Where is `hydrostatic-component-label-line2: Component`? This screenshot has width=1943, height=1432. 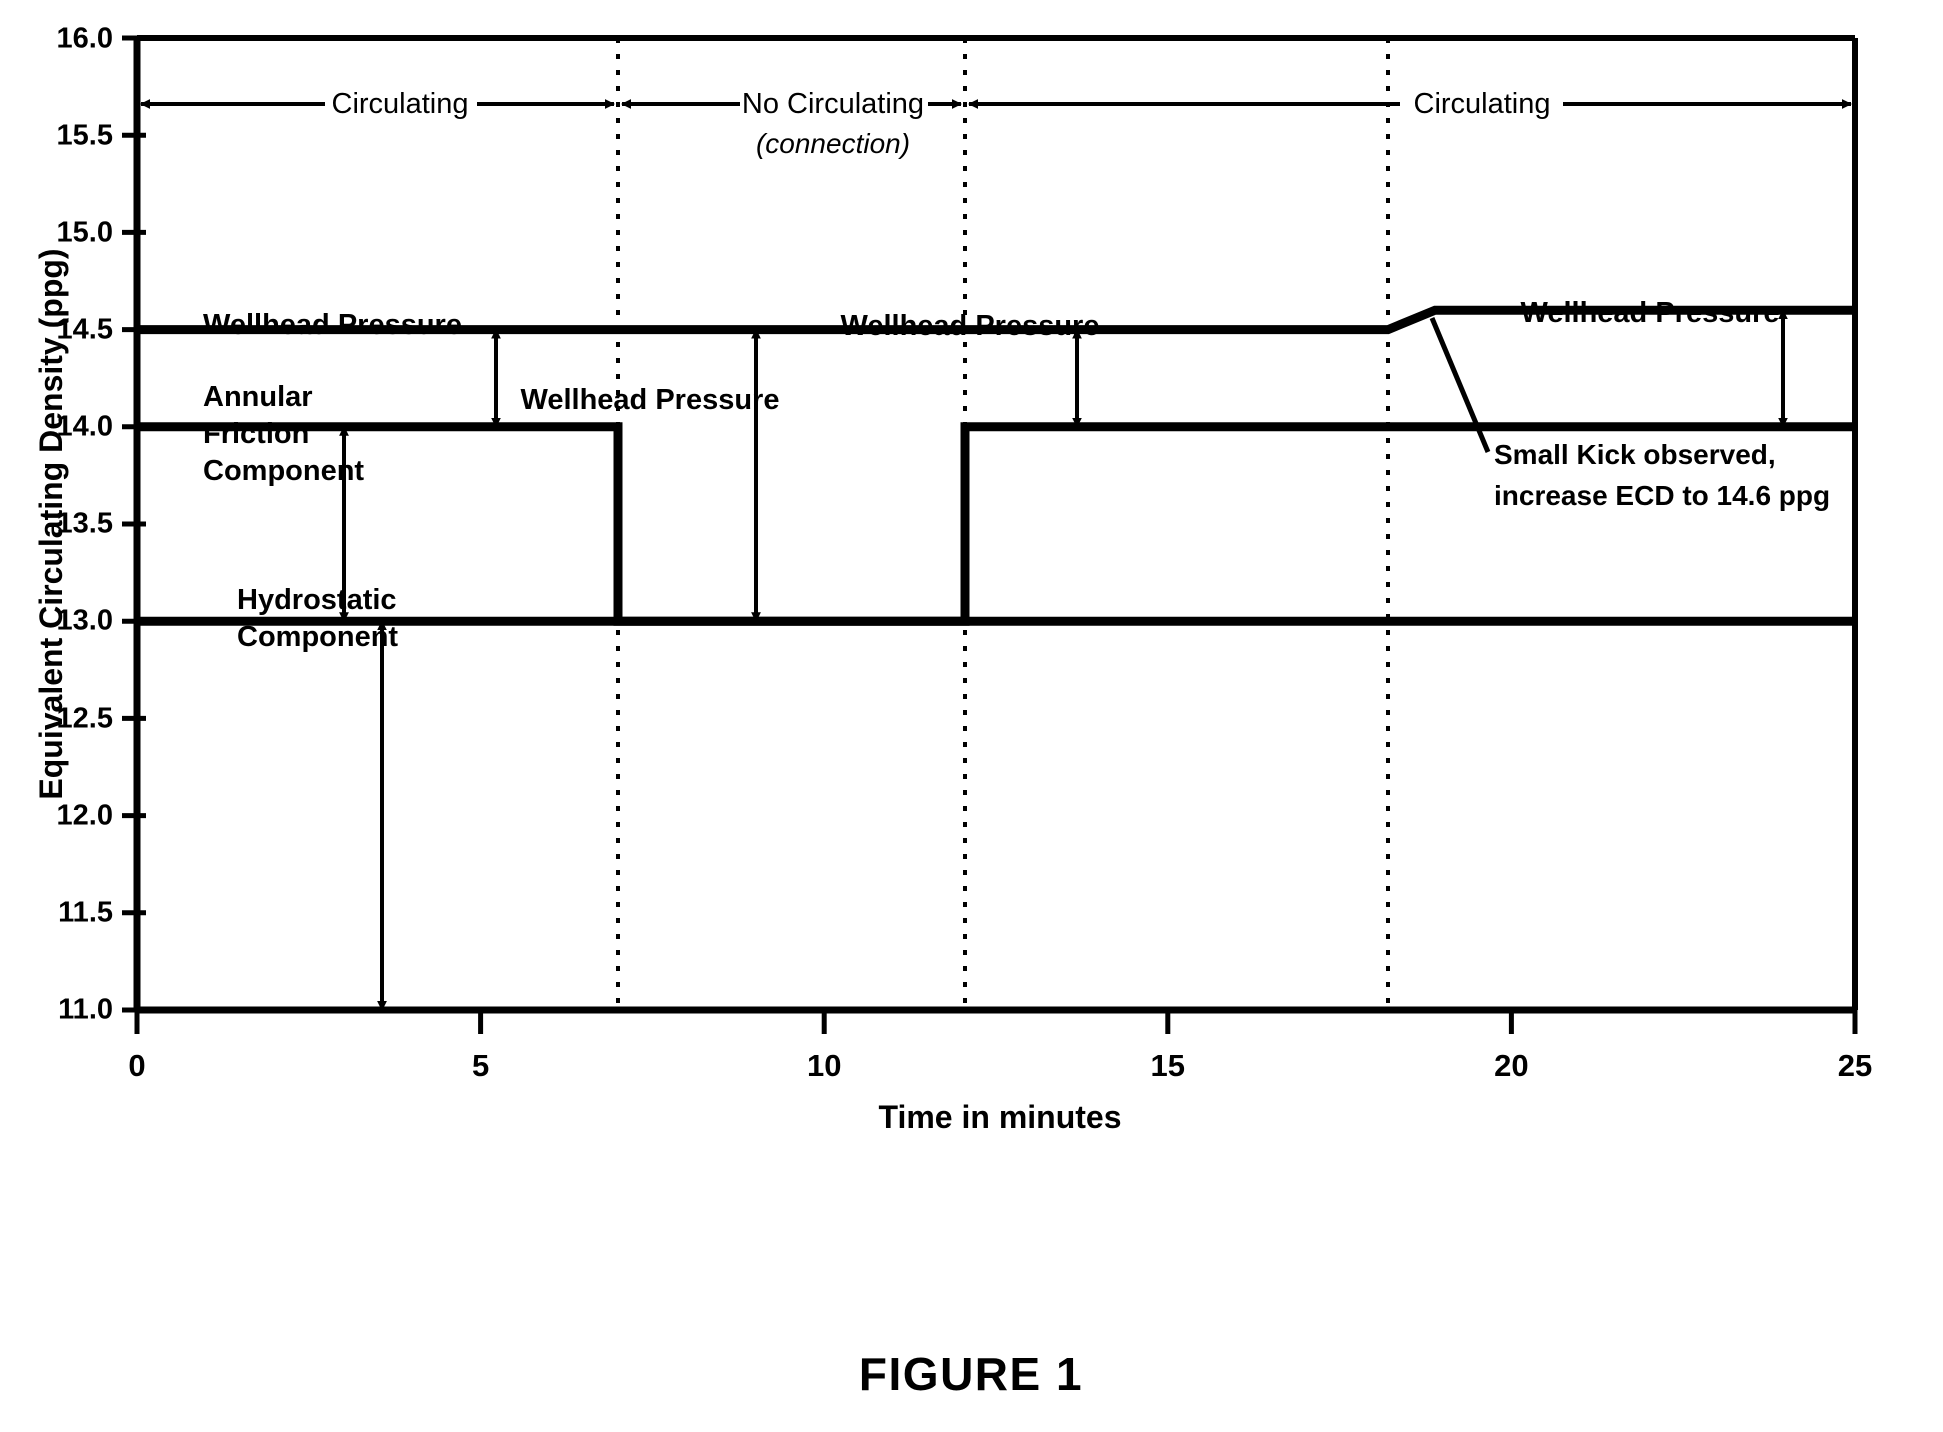
hydrostatic-component-label-line2: Component is located at coordinates (317, 637).